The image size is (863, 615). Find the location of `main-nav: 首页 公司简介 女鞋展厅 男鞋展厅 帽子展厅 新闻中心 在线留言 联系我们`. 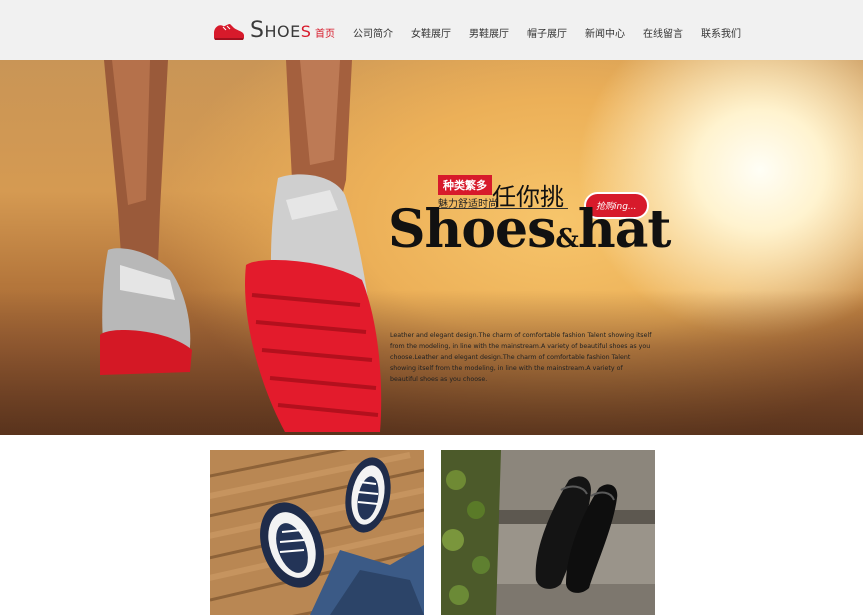

main-nav: 首页 公司简介 女鞋展厅 男鞋展厅 帽子展厅 新闻中心 在线留言 联系我们 is located at coordinates (537, 32).